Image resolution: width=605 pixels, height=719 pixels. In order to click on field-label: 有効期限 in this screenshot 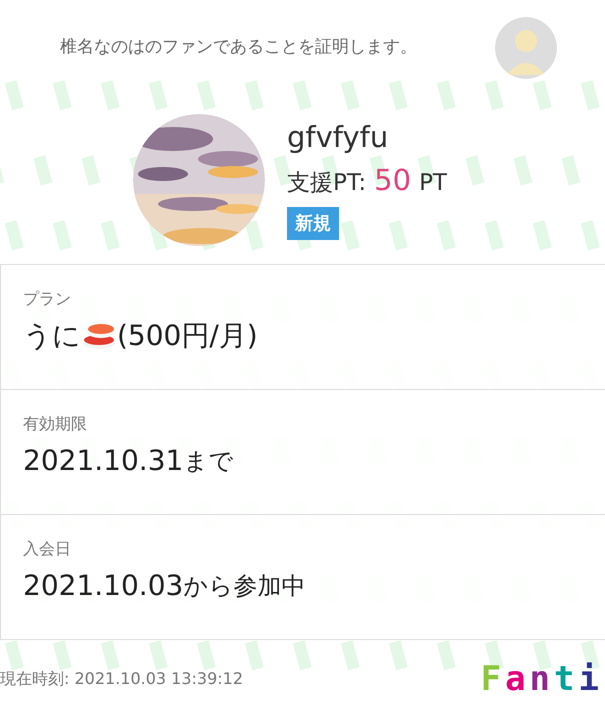, I will do `click(55, 424)`.